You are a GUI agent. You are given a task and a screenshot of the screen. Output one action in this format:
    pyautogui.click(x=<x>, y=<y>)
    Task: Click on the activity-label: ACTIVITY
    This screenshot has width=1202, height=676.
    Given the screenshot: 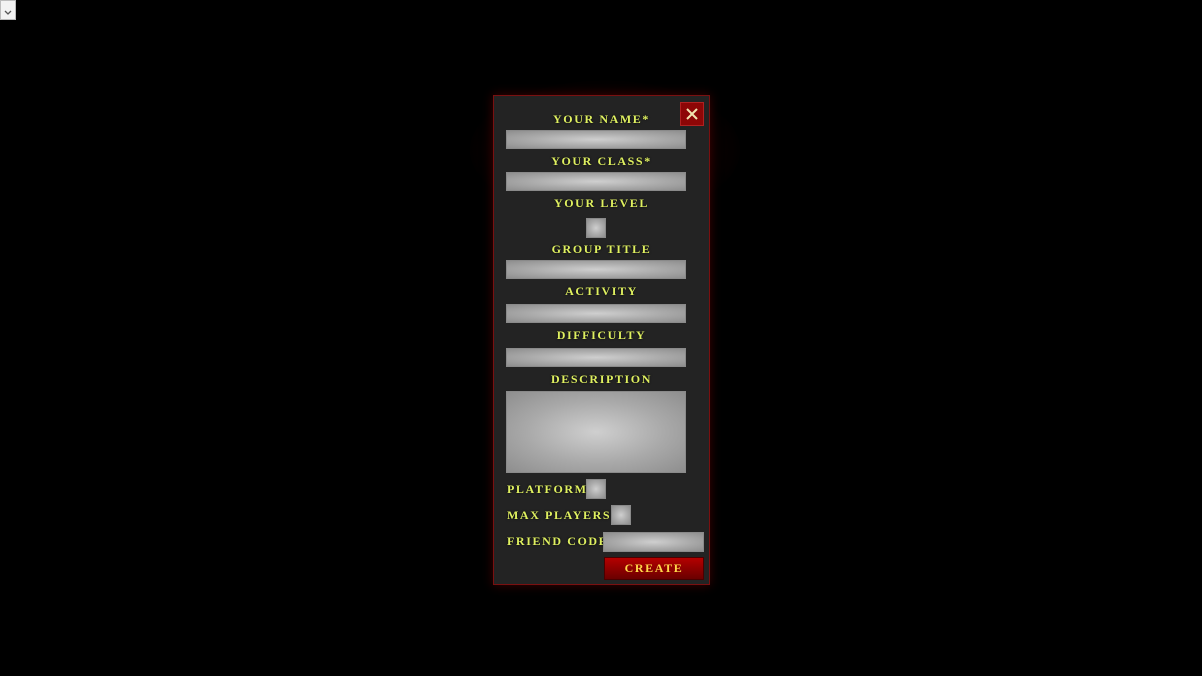 What is the action you would take?
    pyautogui.click(x=601, y=291)
    